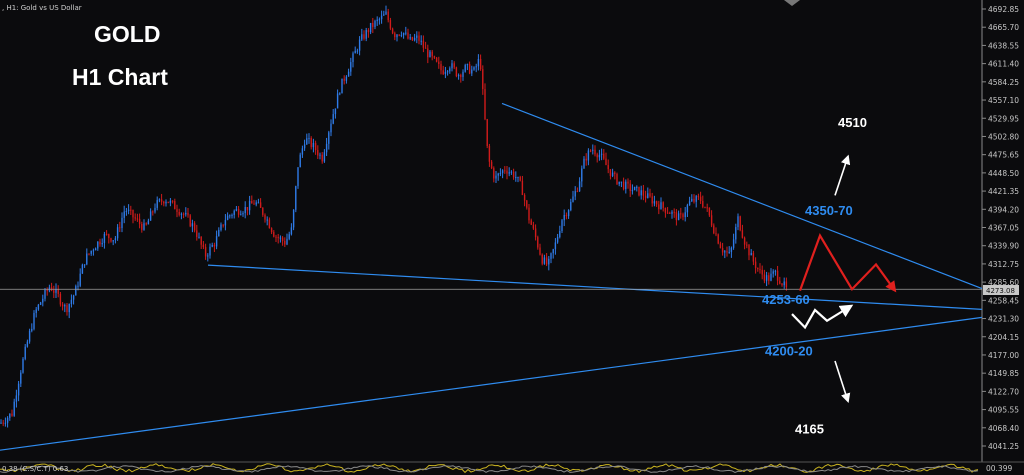 Image resolution: width=1024 pixels, height=475 pixels. What do you see at coordinates (1003, 319) in the screenshot?
I see `price-tick-label: 4231.30` at bounding box center [1003, 319].